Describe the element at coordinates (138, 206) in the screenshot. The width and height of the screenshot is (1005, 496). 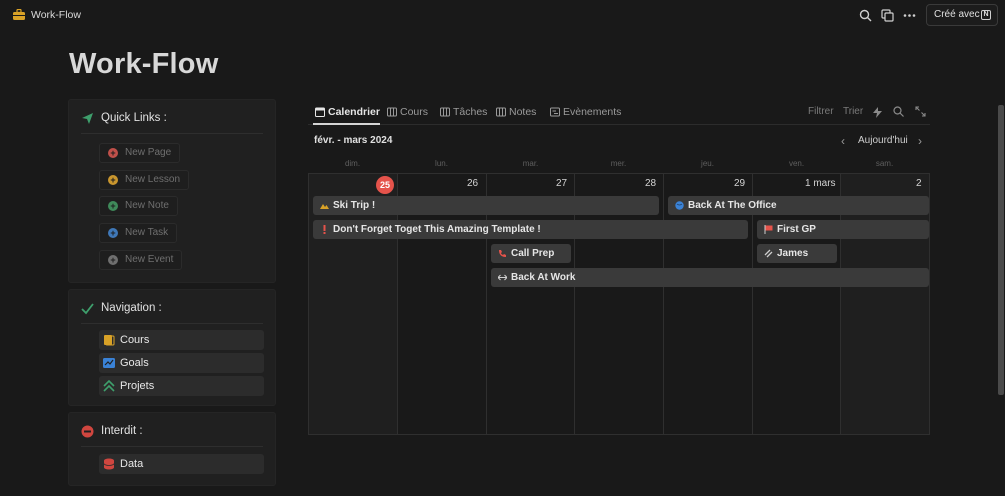
I see `new-note-button: + New Note` at that location.